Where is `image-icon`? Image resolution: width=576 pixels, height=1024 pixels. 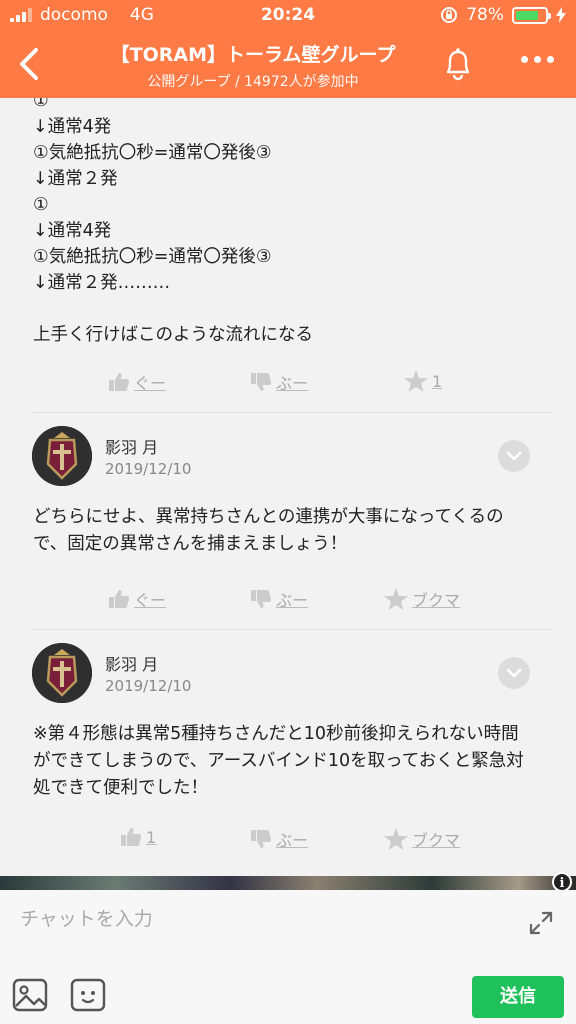
image-icon is located at coordinates (30, 995).